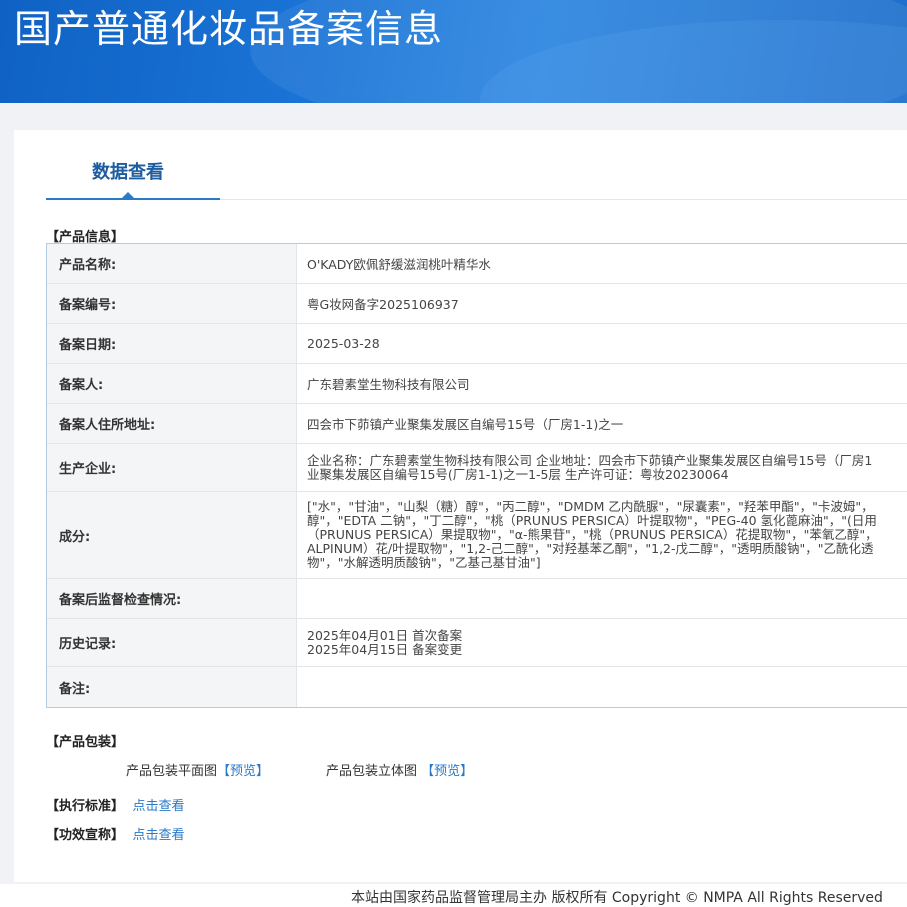 The image size is (907, 907). Describe the element at coordinates (453, 51) in the screenshot. I see `header-banner: 国产普通化妆品备案信息` at that location.